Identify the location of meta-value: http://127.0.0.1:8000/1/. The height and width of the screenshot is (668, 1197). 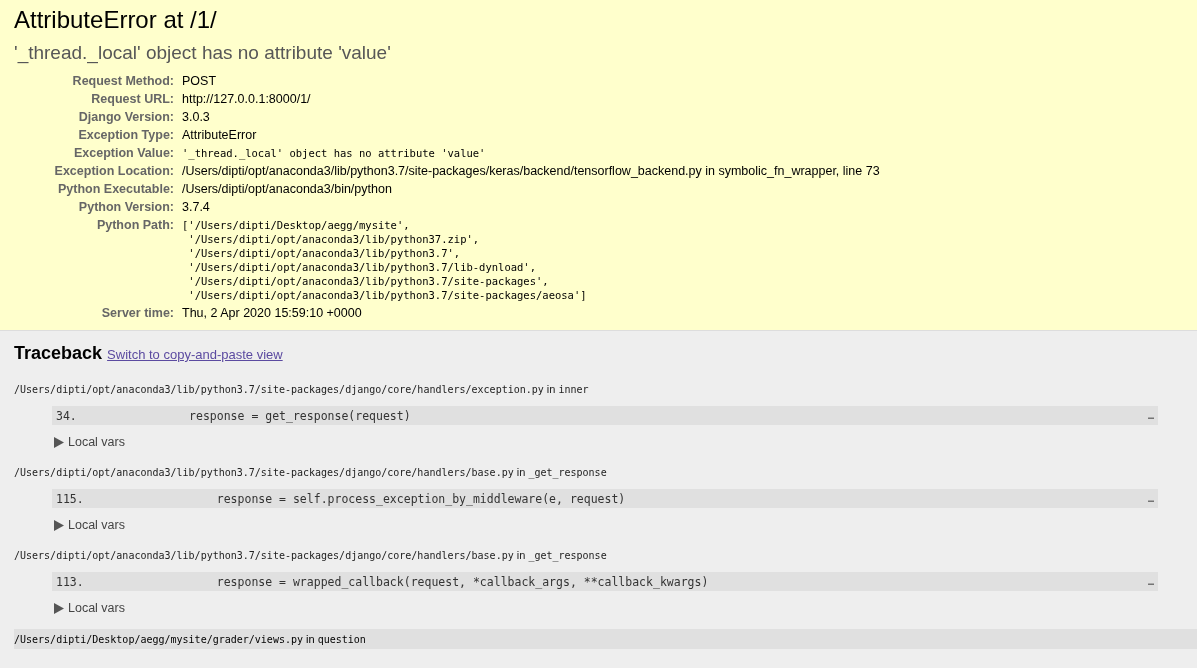
(247, 99).